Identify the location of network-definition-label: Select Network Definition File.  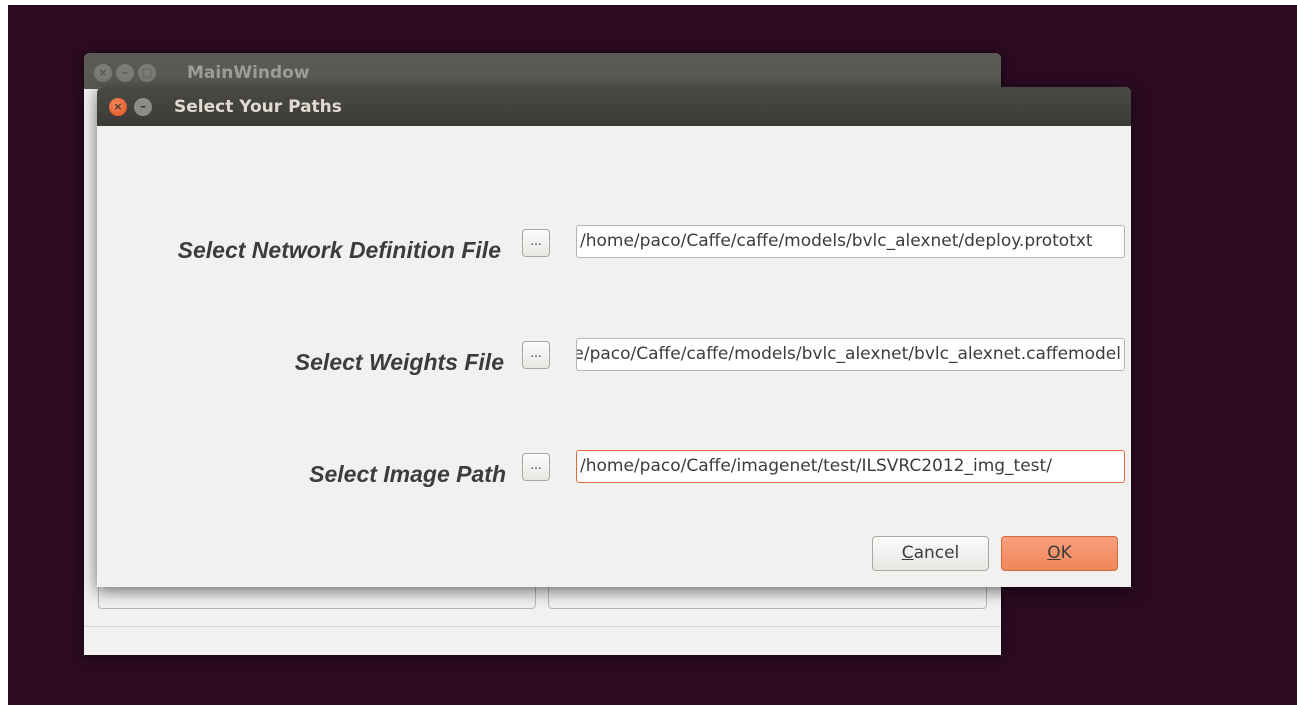
(339, 250).